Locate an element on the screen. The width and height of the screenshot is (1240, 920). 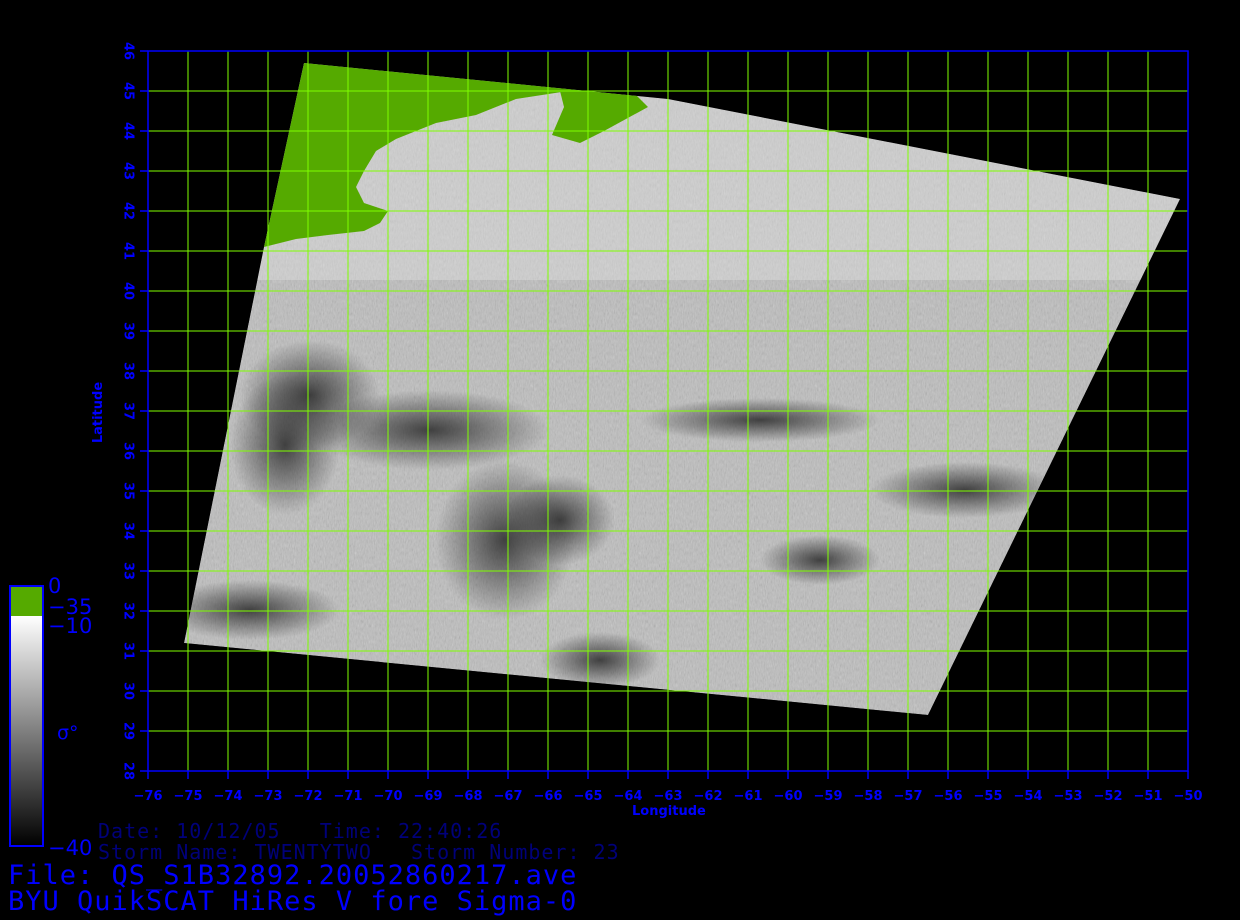
product-title-line: BYU QuikSCAT HiRes V fore Sigma-0 is located at coordinates (293, 901).